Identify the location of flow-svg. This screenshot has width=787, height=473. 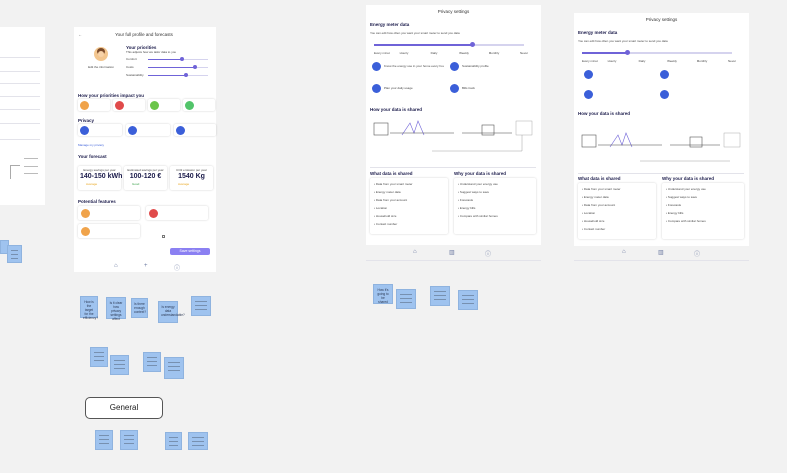
(661, 147).